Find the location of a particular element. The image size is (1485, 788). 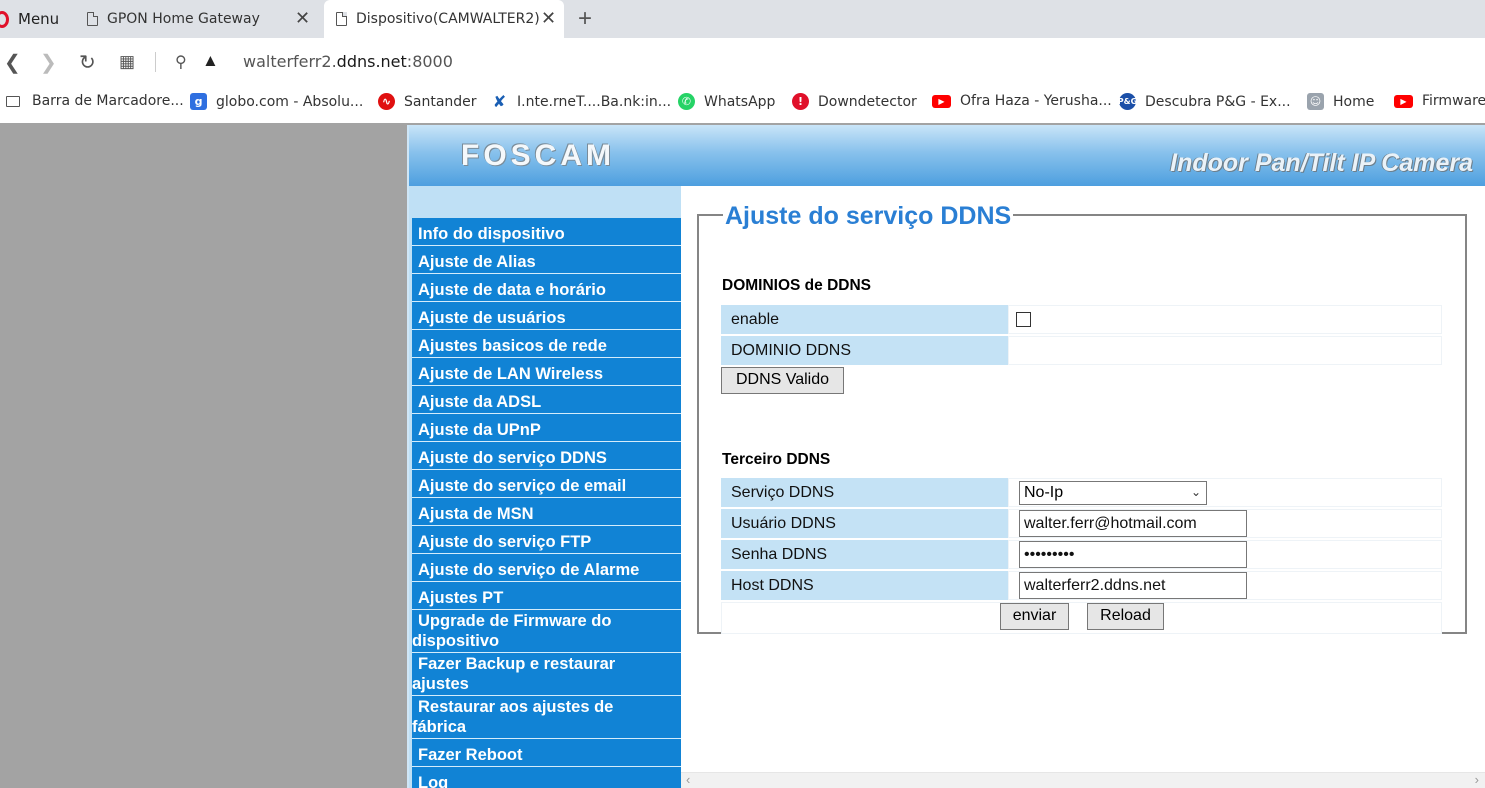

menu-label: Menu is located at coordinates (39, 19).